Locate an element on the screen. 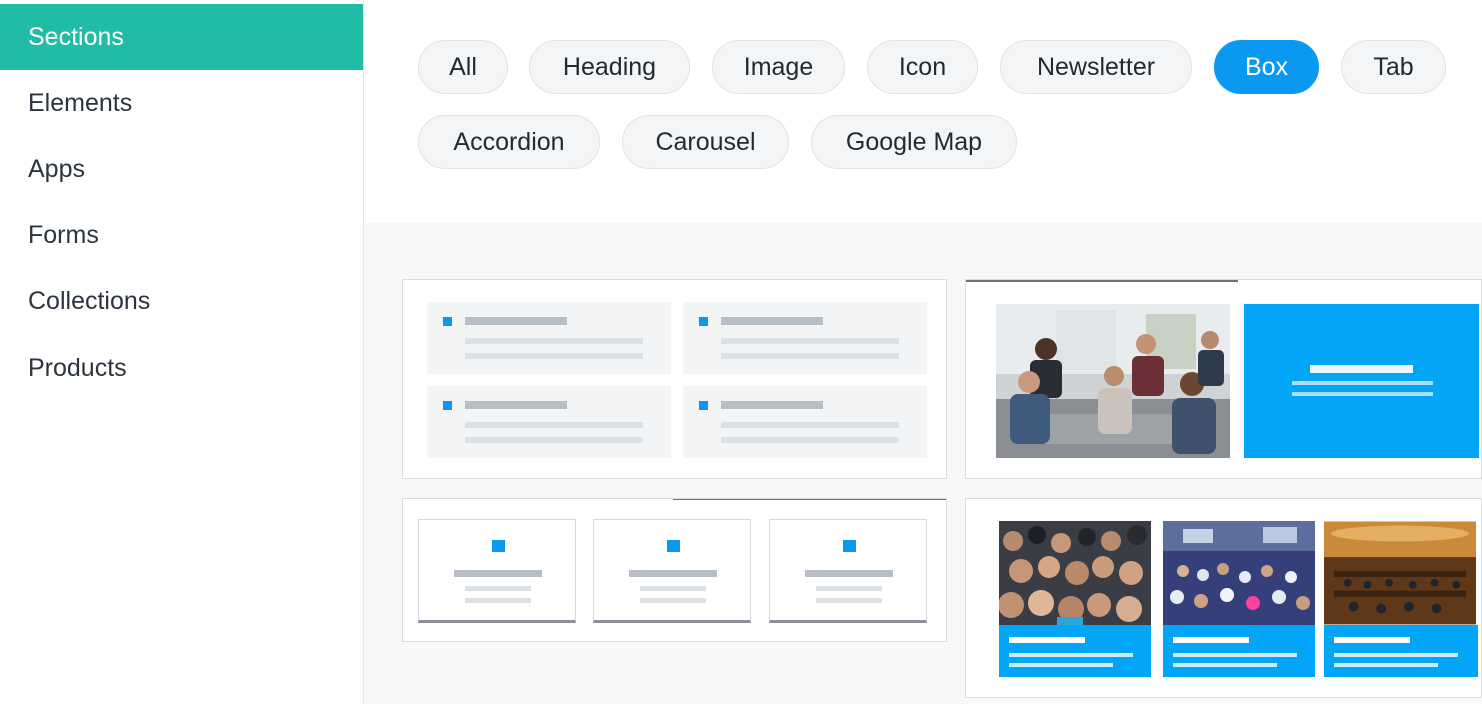 This screenshot has width=1482, height=704. template-card-image-blue-box is located at coordinates (1223, 379).